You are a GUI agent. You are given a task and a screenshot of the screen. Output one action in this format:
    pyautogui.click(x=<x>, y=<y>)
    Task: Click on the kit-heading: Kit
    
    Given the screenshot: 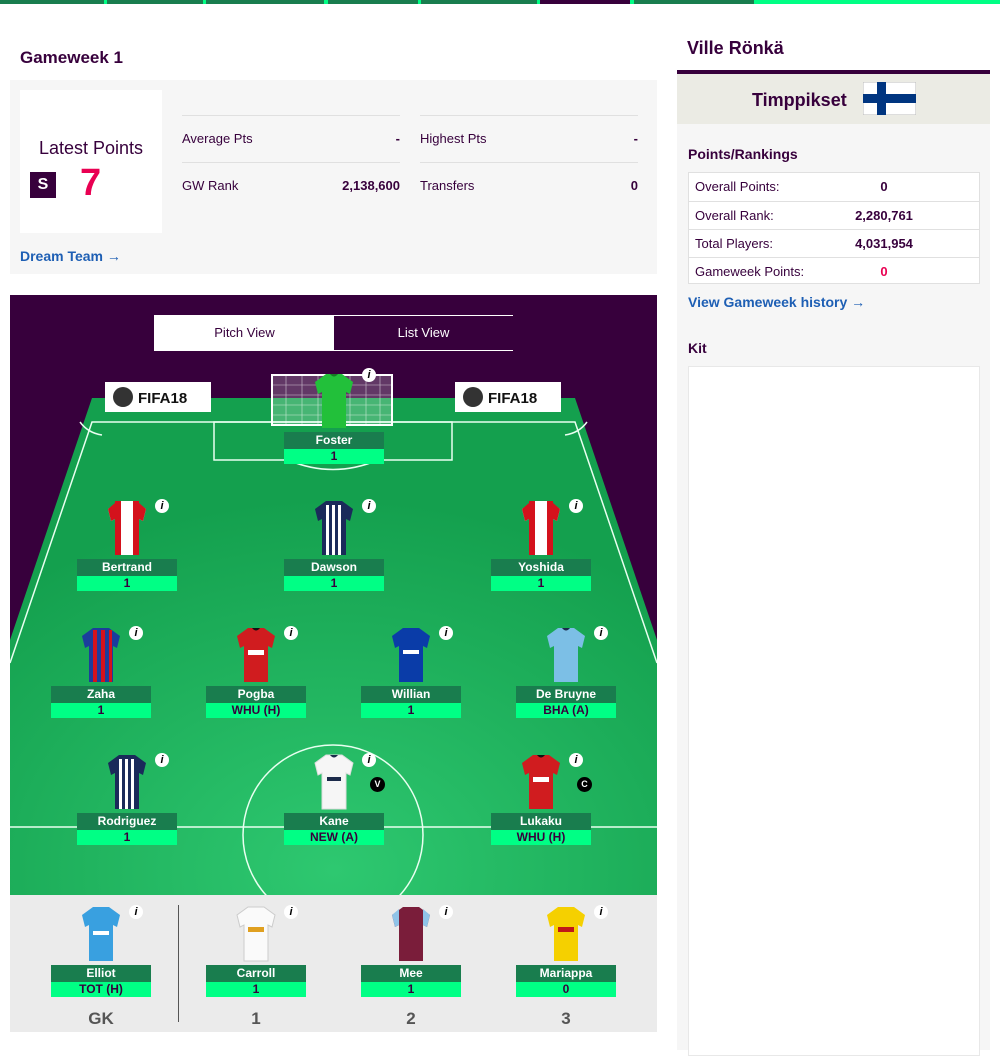 What is the action you would take?
    pyautogui.click(x=697, y=348)
    